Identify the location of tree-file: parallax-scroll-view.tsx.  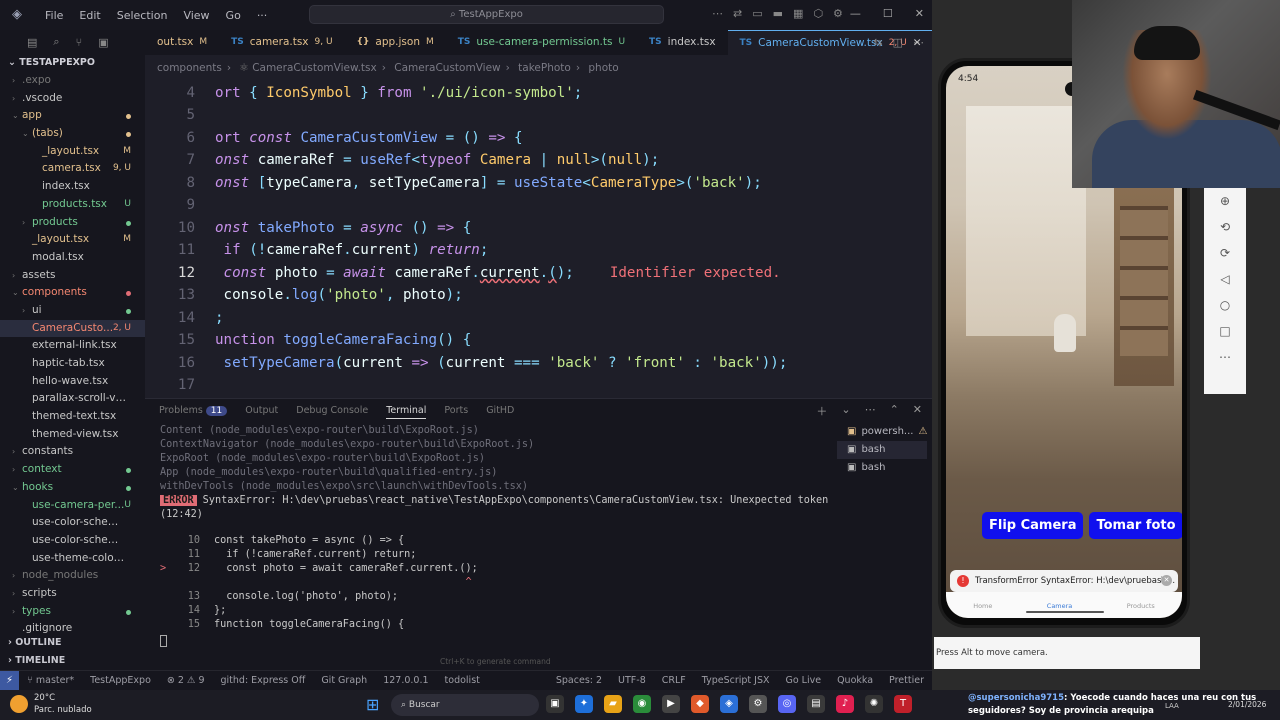
(72, 399).